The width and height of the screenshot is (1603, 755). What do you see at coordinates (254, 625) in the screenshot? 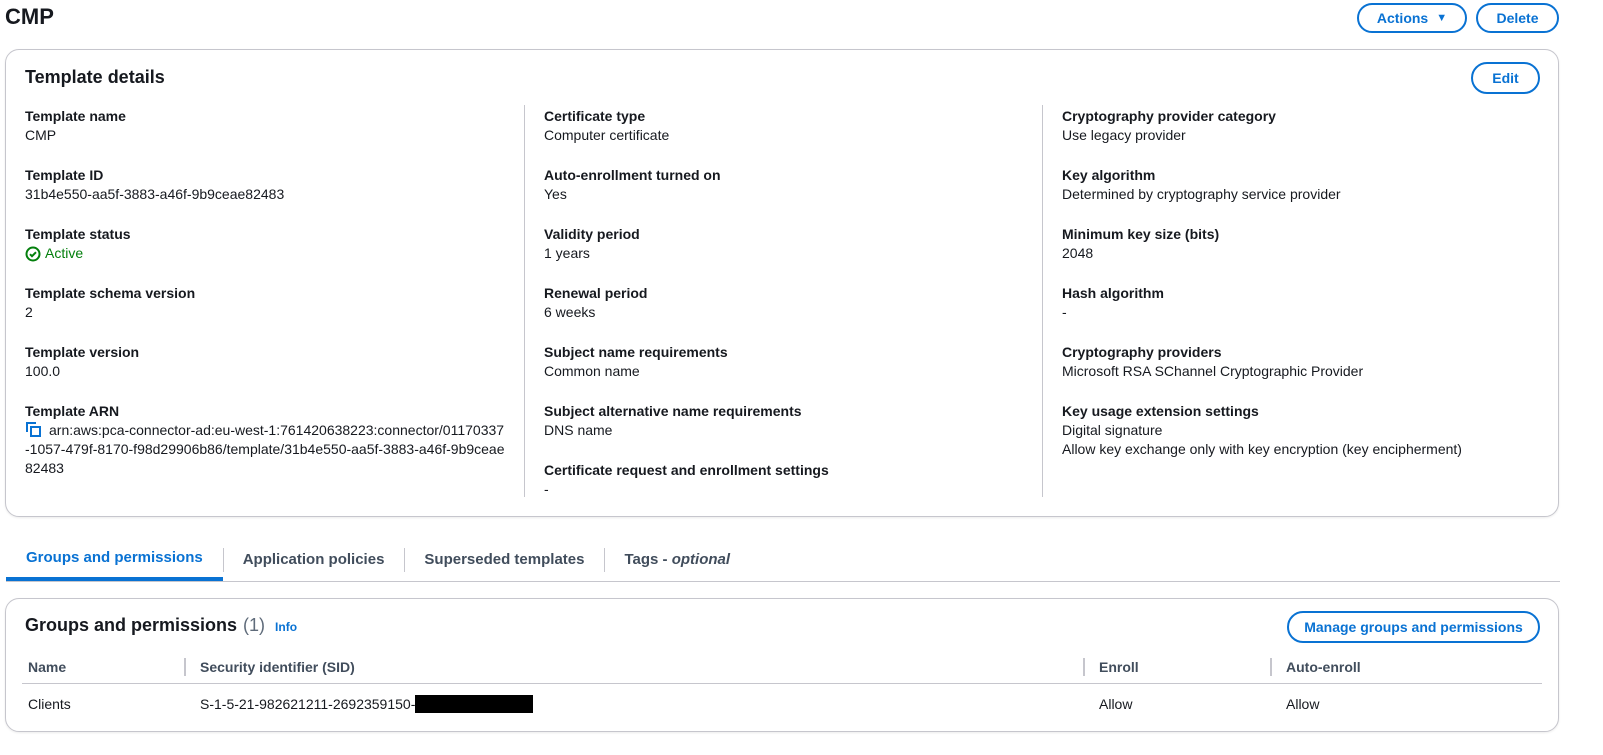
I see `count: (1)` at bounding box center [254, 625].